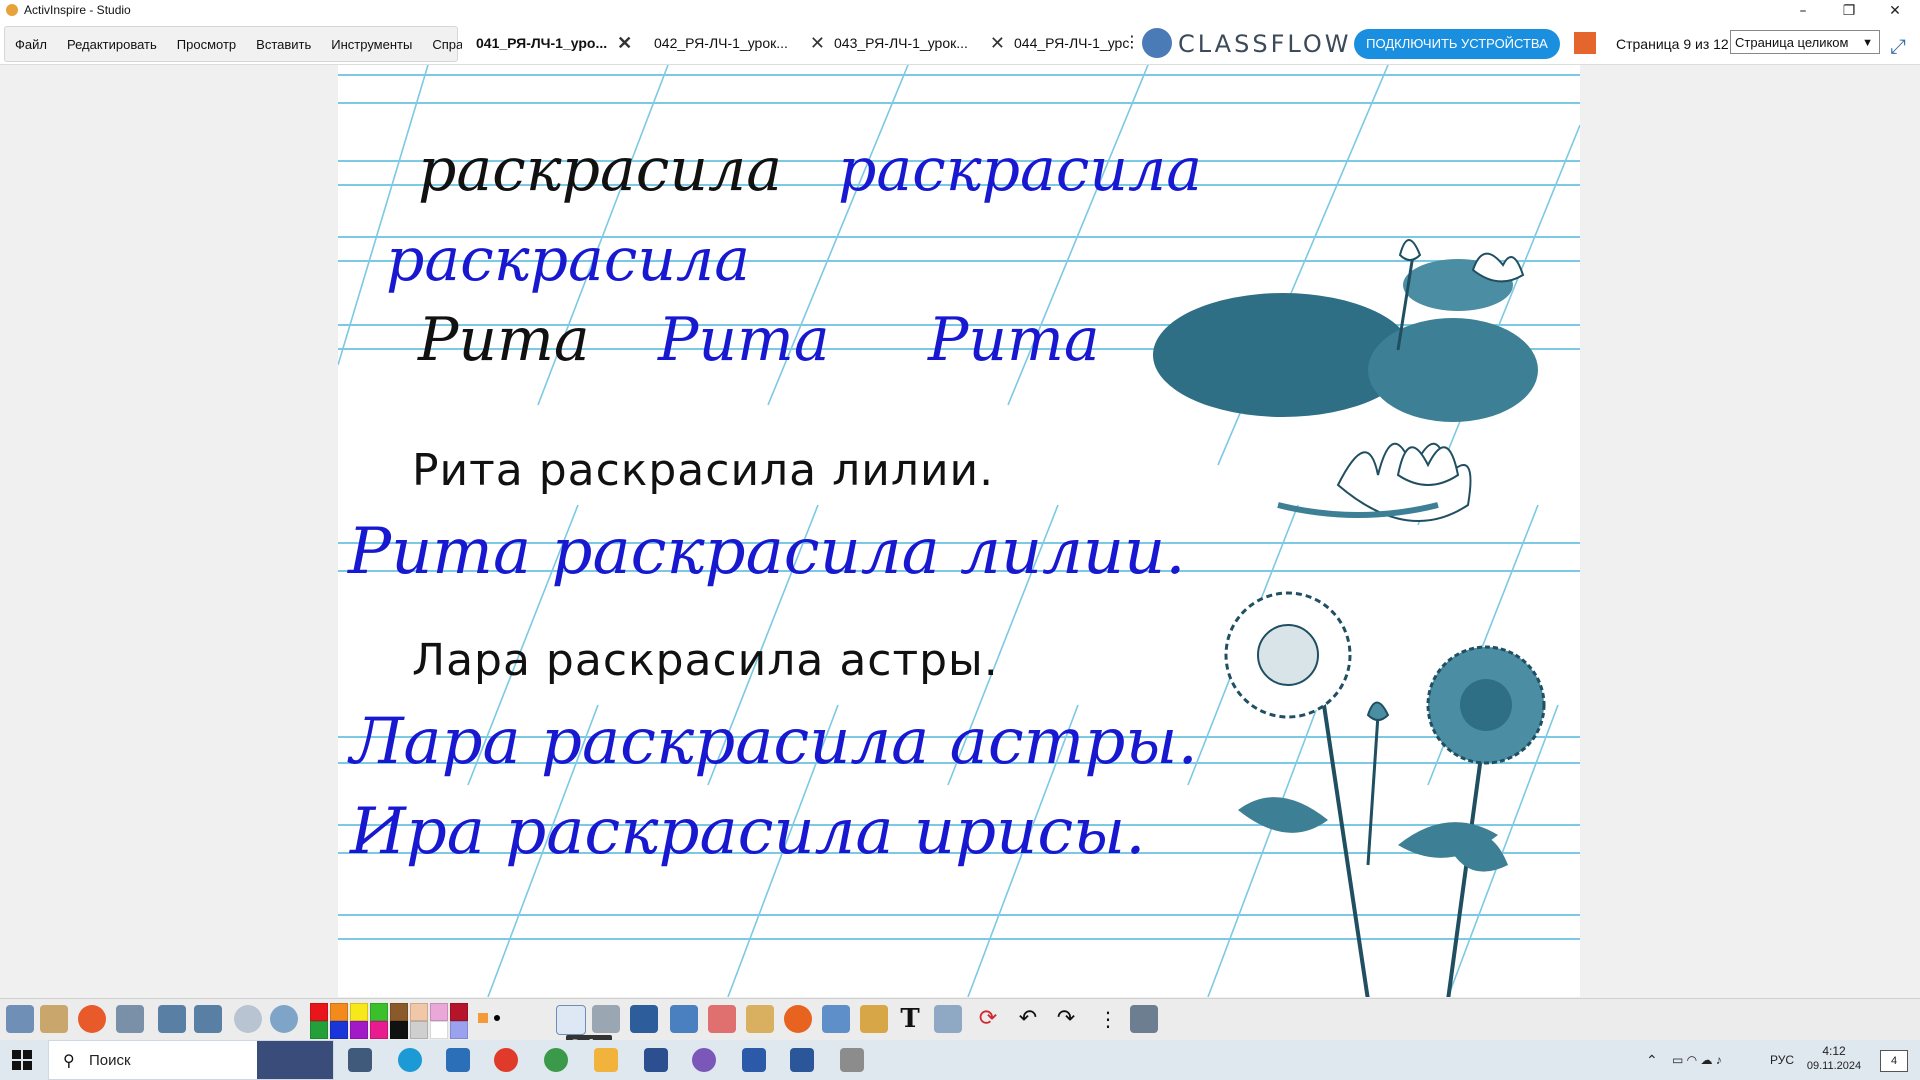 The image size is (1920, 1080). I want to click on tab-flipchart-042: 042_РЯ-ЛЧ-1_урок... ✕, so click(734, 43).